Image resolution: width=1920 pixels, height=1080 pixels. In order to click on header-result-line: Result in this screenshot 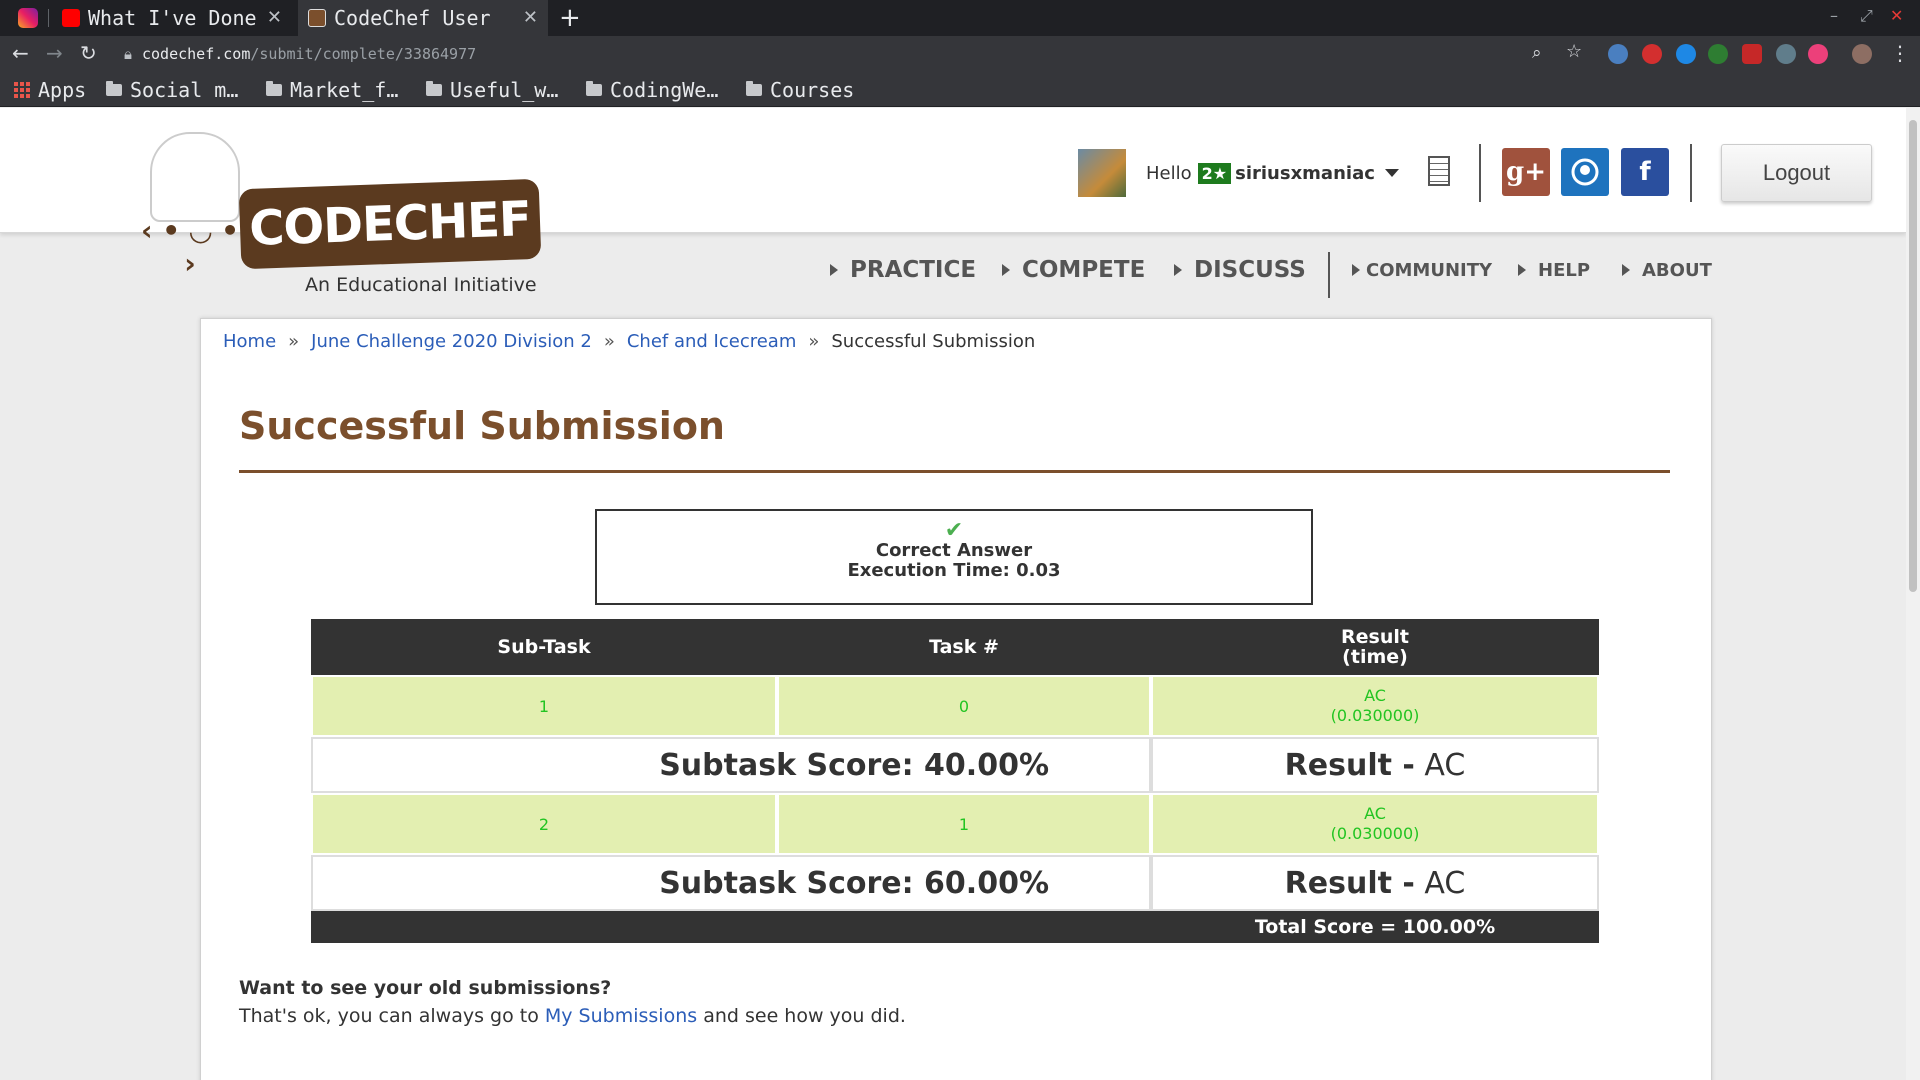, I will do `click(1375, 637)`.